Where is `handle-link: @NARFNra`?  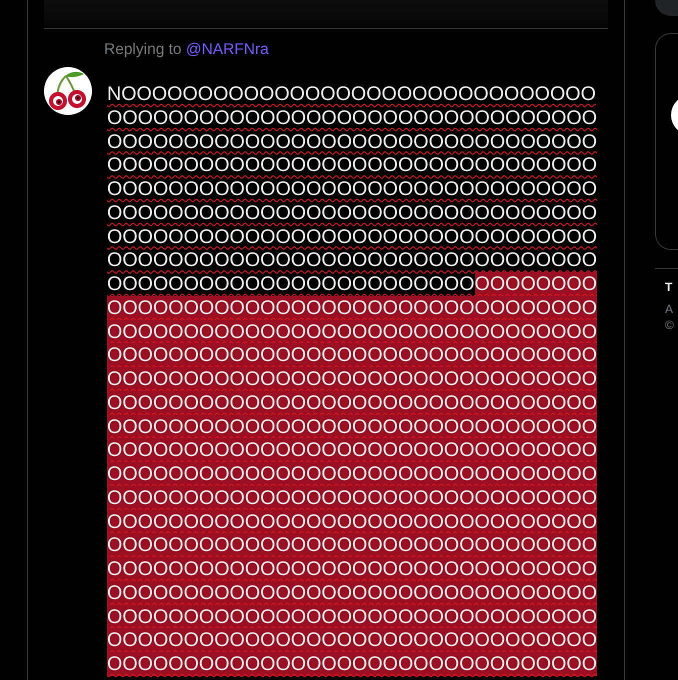 handle-link: @NARFNra is located at coordinates (227, 49).